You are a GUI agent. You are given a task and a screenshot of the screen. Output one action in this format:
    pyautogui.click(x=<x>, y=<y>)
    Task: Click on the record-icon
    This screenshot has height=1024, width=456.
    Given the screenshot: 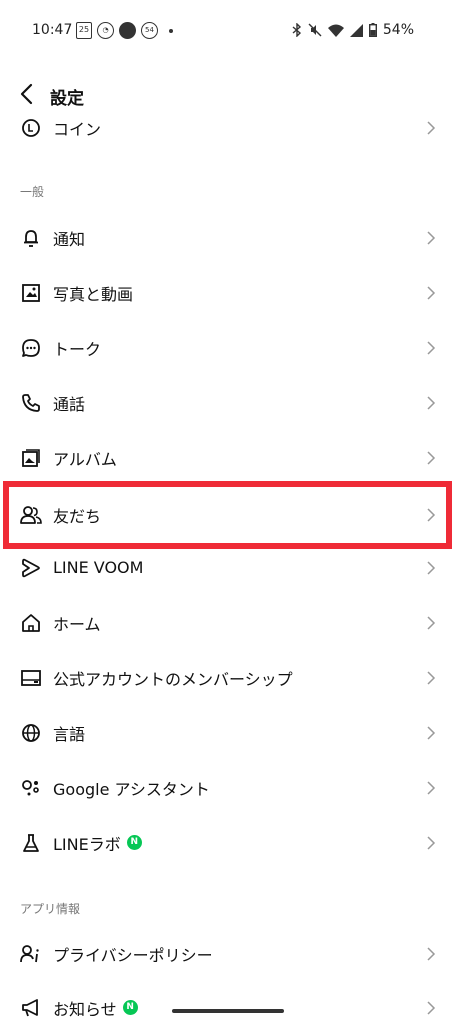 What is the action you would take?
    pyautogui.click(x=127, y=30)
    